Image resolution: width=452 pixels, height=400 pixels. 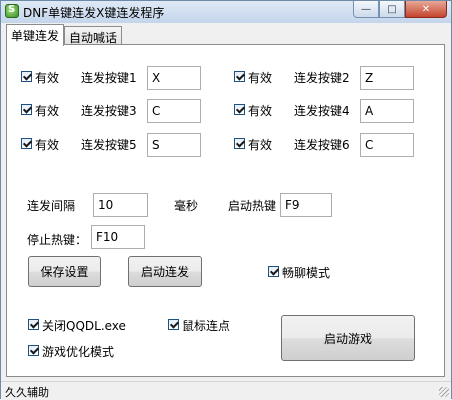 What do you see at coordinates (387, 145) in the screenshot?
I see `key6-input: C` at bounding box center [387, 145].